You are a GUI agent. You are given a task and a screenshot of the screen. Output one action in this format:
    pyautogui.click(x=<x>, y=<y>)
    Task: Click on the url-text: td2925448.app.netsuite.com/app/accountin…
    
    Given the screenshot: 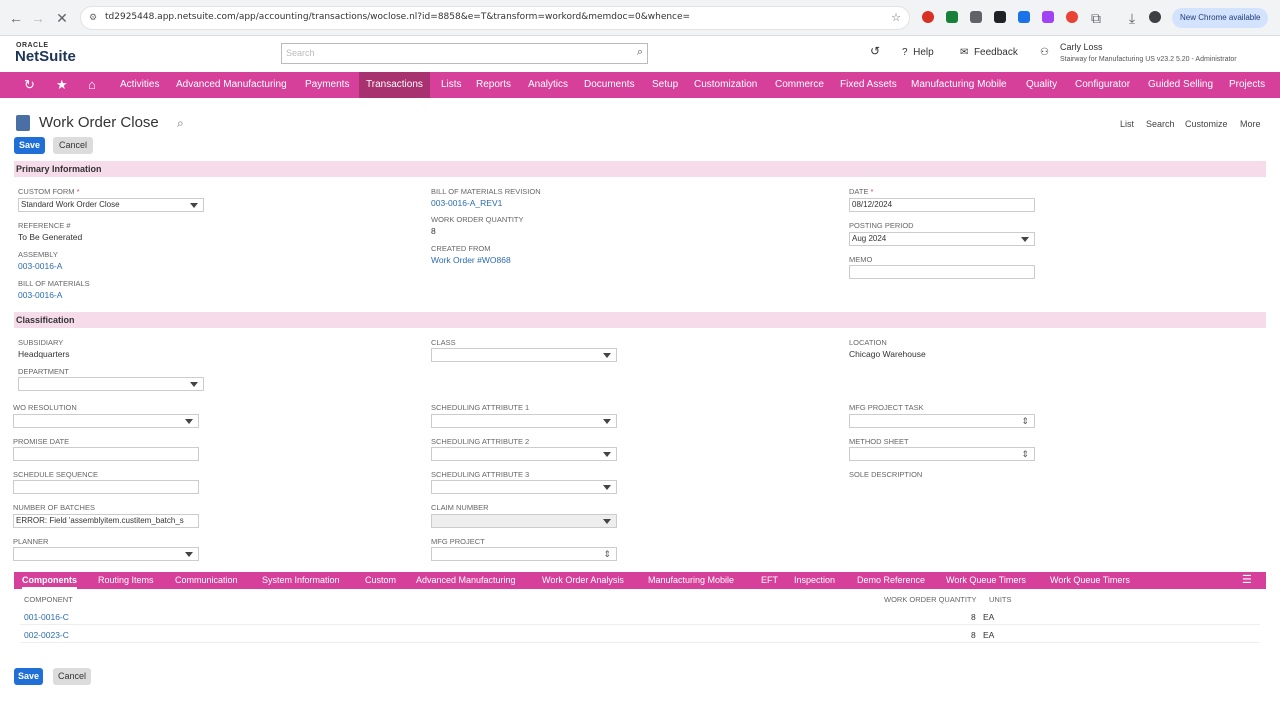 What is the action you would take?
    pyautogui.click(x=398, y=17)
    